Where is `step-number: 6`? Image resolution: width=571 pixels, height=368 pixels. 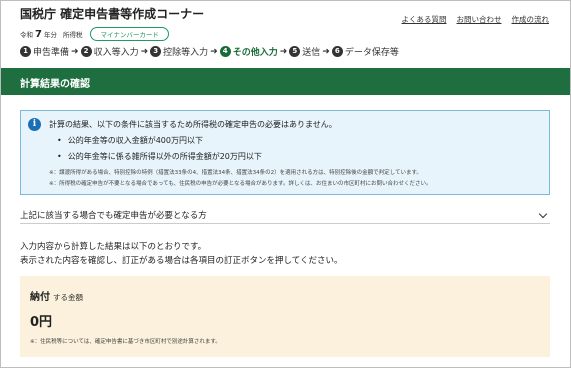 step-number: 6 is located at coordinates (337, 51).